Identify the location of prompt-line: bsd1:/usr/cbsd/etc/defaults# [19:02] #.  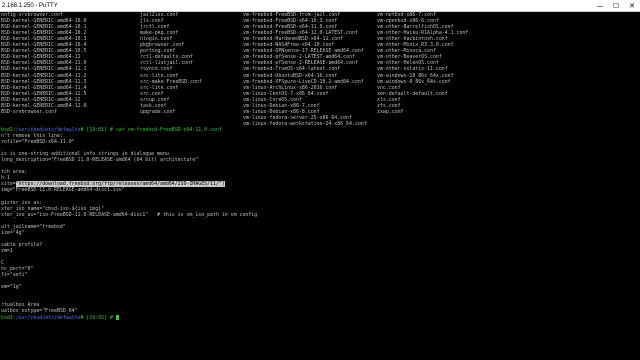
(60, 317).